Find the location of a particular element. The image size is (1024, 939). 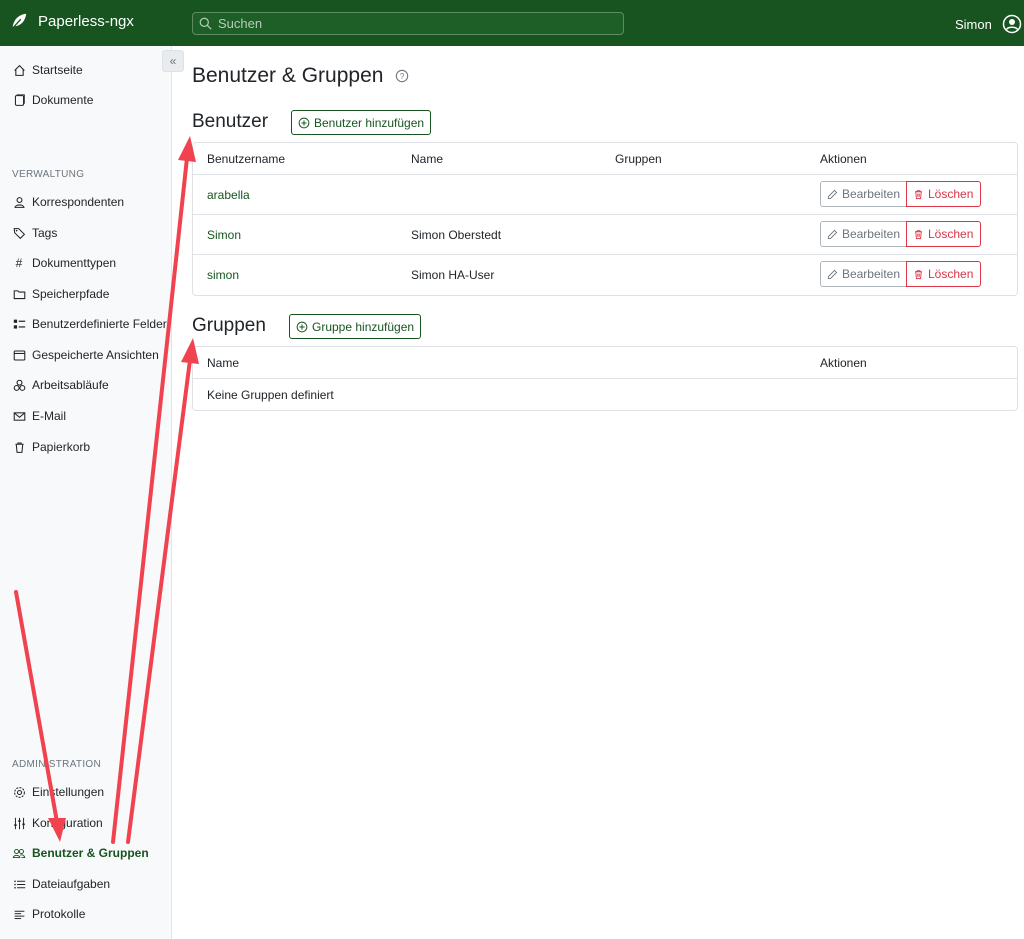

sidebar-item-benutzer-gruppen: Benutzer & Gruppen is located at coordinates (80, 853).